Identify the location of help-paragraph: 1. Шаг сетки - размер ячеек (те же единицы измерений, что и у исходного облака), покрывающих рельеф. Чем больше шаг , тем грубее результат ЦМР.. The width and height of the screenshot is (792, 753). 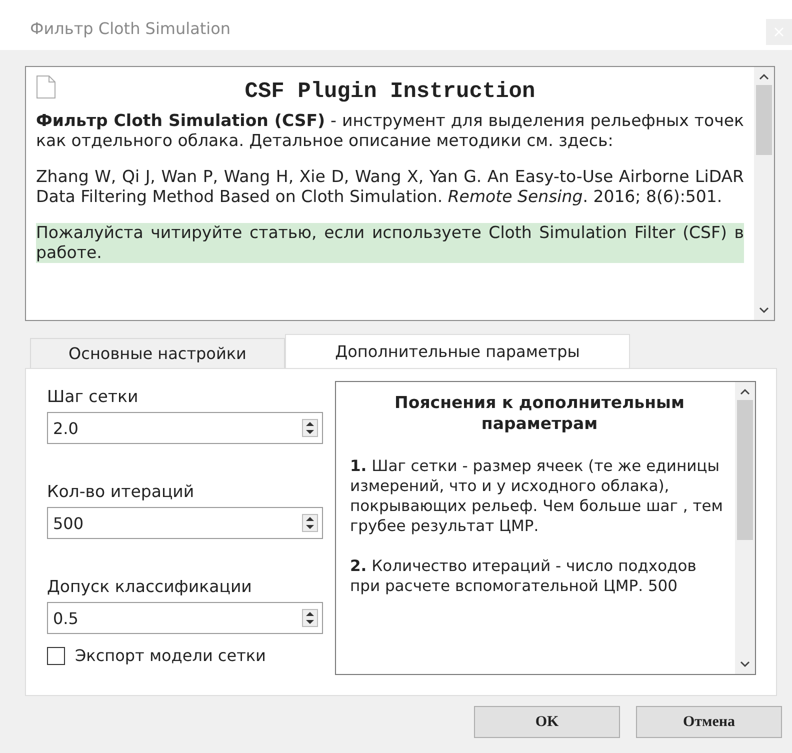
(537, 496).